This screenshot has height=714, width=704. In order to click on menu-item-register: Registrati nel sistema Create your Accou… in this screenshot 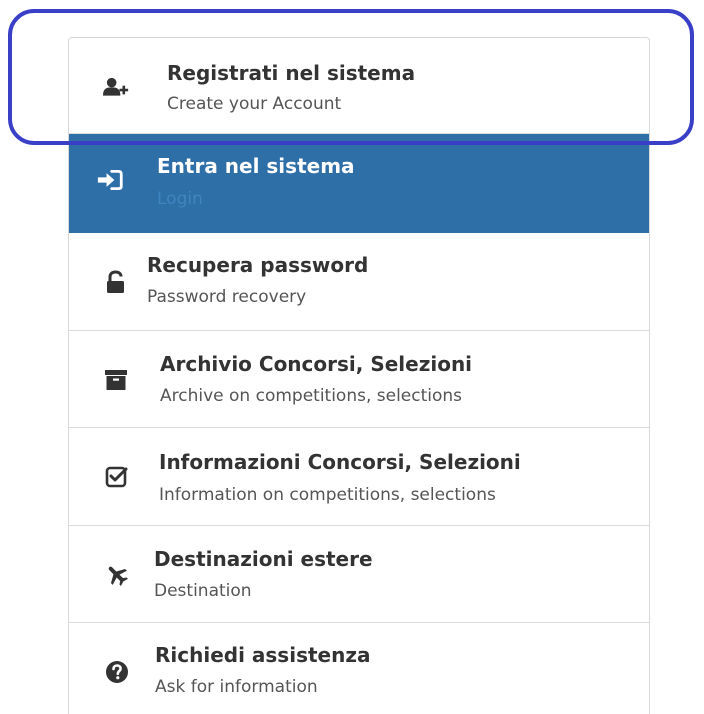, I will do `click(359, 86)`.